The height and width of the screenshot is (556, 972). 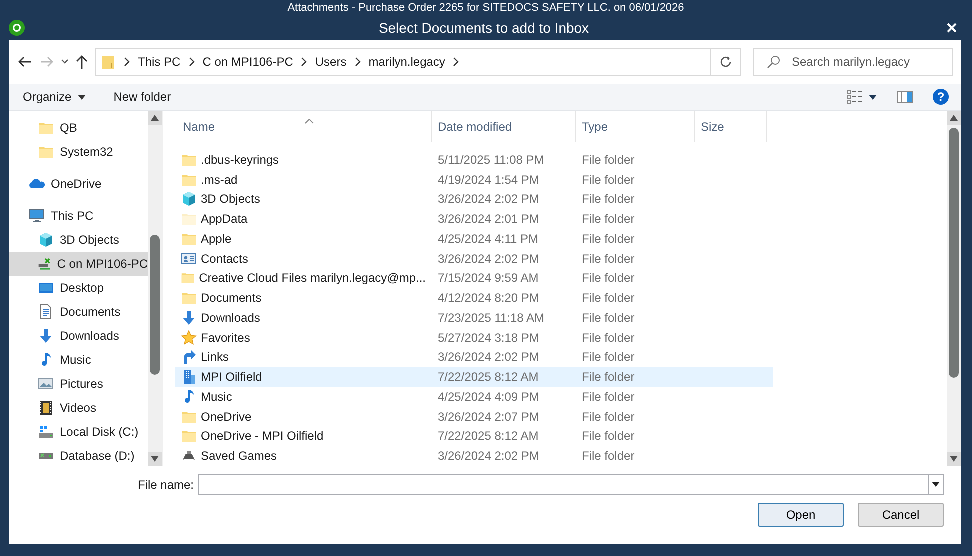 I want to click on file-name: Saved Games, so click(x=303, y=456).